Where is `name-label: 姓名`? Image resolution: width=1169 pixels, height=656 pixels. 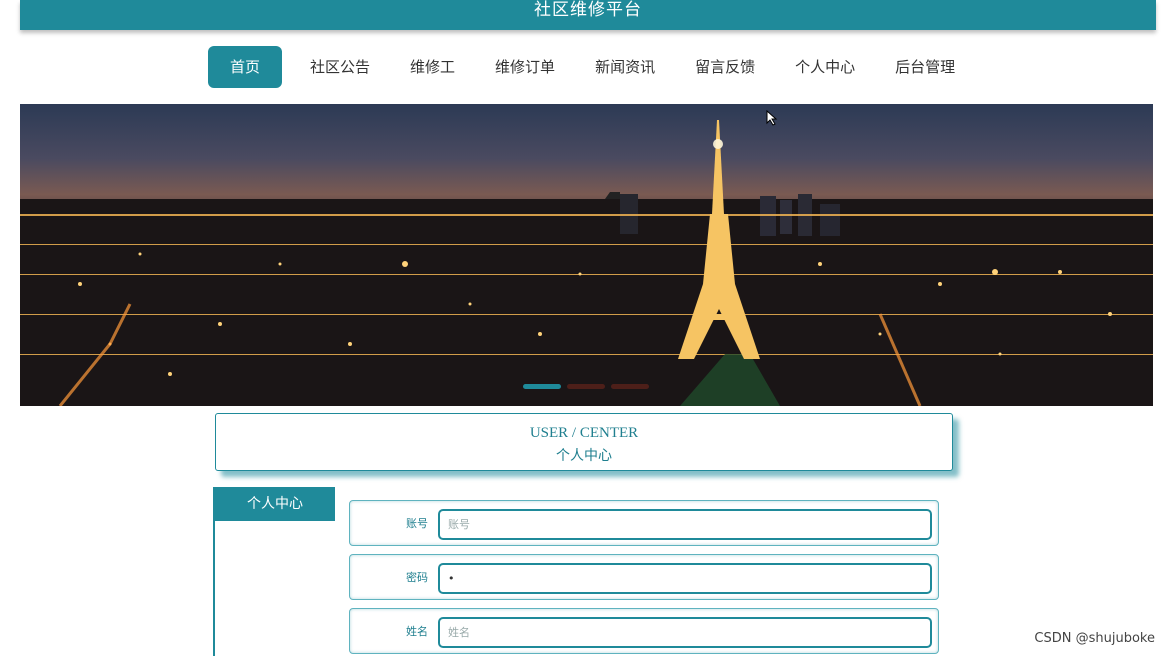
name-label: 姓名 is located at coordinates (417, 631).